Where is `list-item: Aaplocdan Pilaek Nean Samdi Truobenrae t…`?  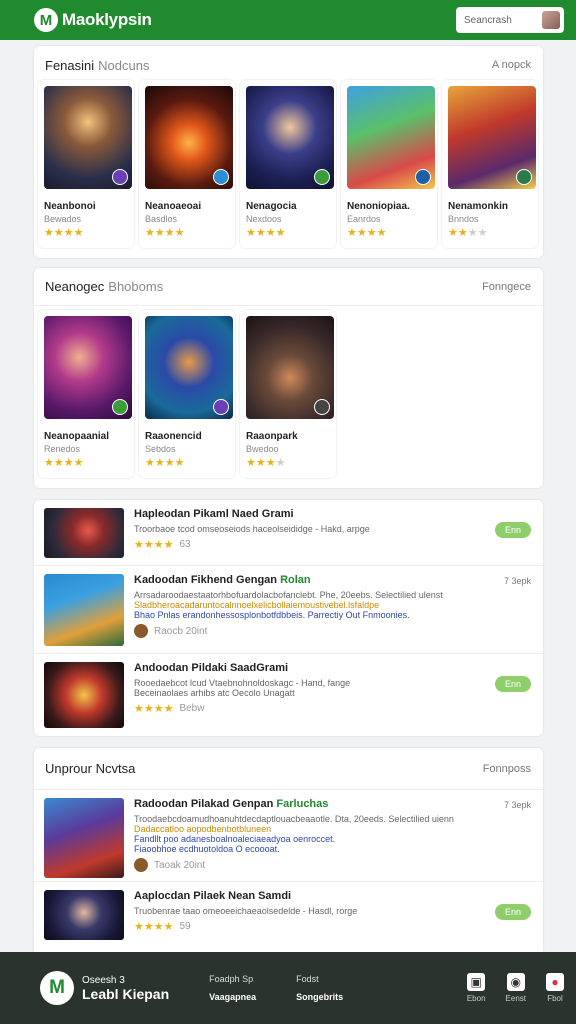
list-item: Aaplocdan Pilaek Nean Samdi Truobenrae t… is located at coordinates (288, 915).